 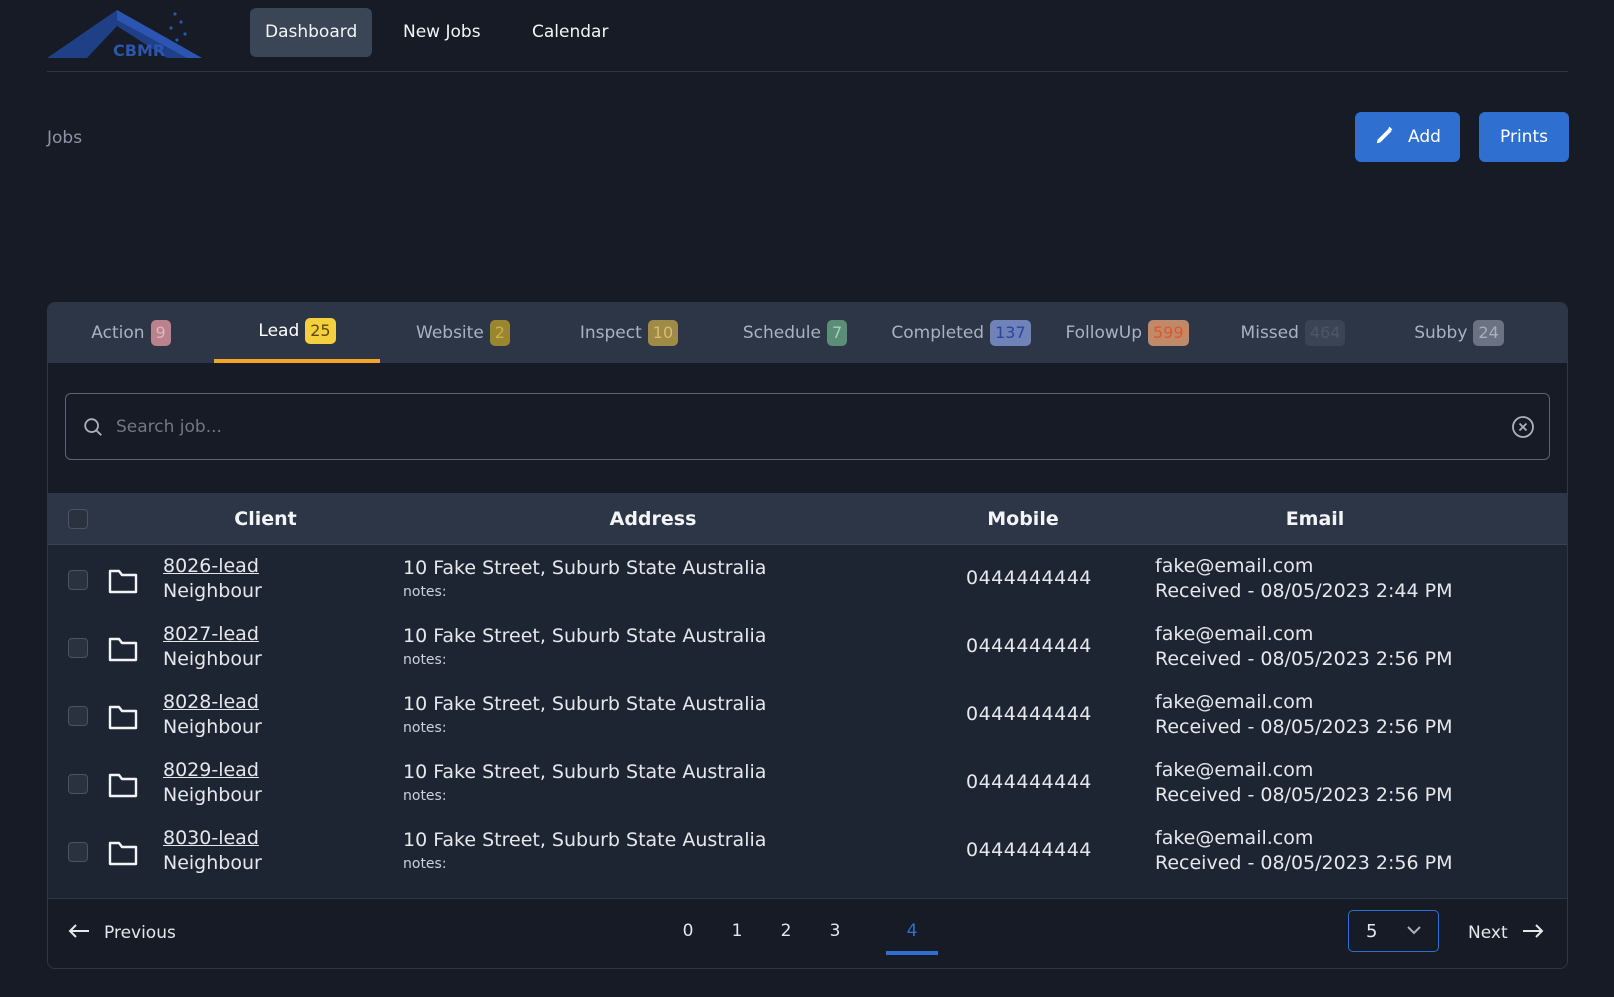 I want to click on tab-label: Website, so click(x=450, y=333).